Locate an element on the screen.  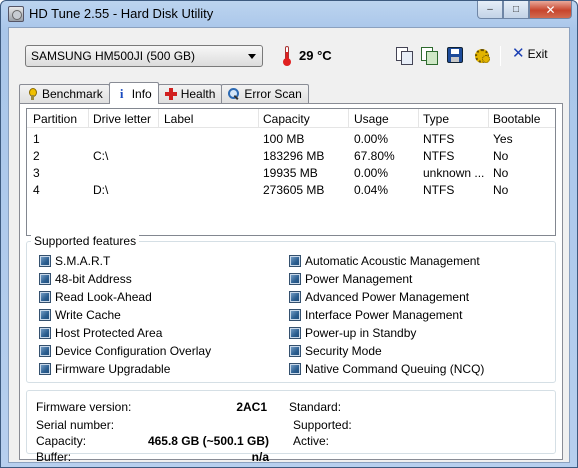
feature-item: Automatic Acoustic Management is located at coordinates (384, 261).